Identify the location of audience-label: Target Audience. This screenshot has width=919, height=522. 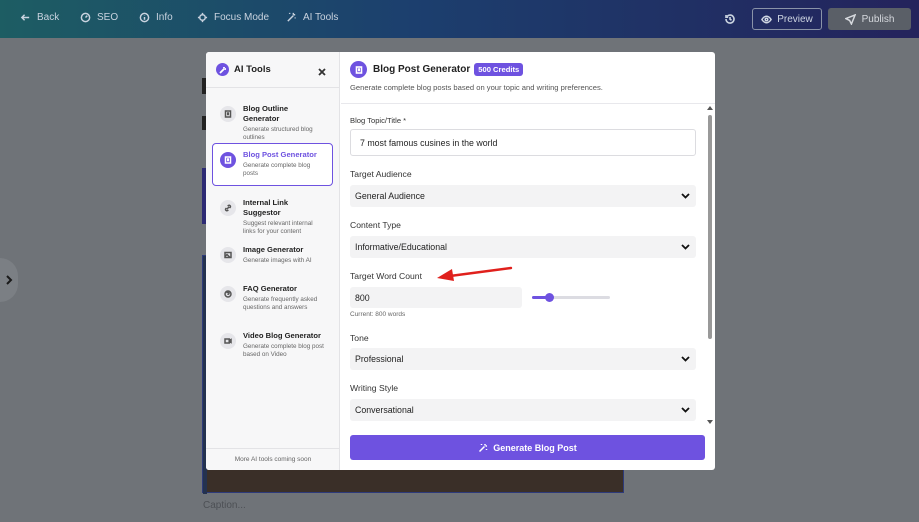
(381, 174).